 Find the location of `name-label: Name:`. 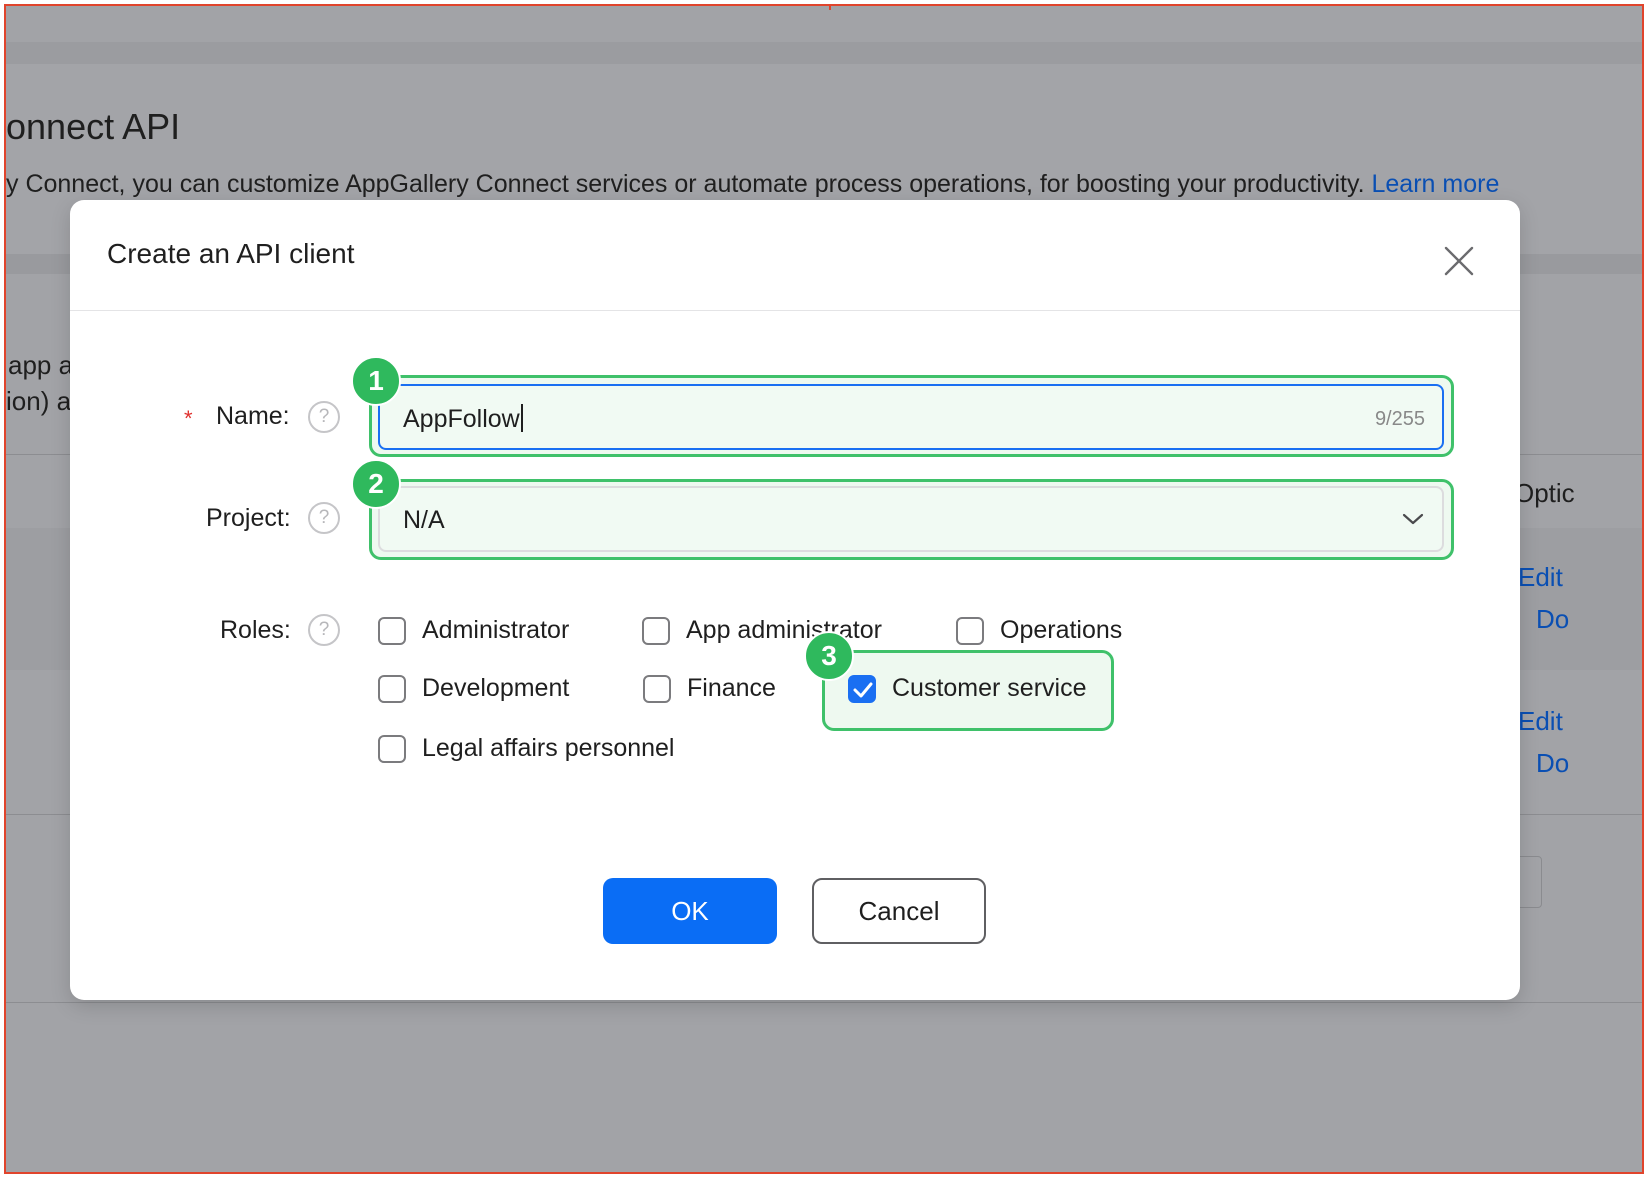

name-label: Name: is located at coordinates (253, 416).